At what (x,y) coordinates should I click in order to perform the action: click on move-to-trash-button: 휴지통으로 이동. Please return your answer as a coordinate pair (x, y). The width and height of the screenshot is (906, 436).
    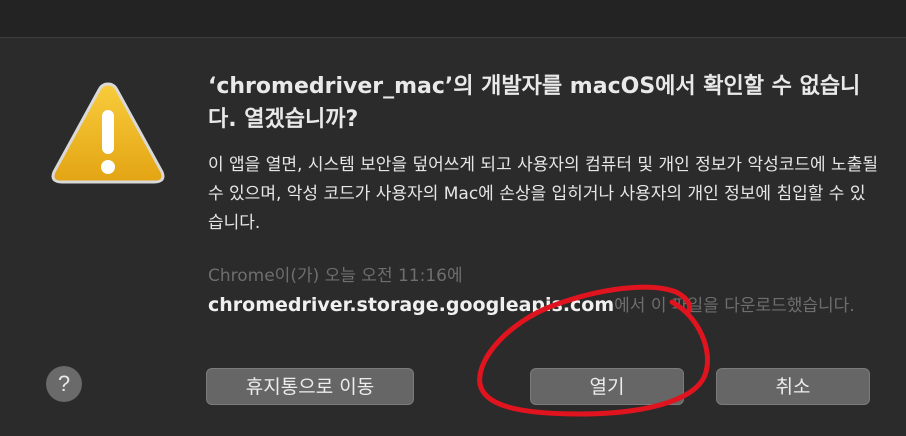
    Looking at the image, I should click on (310, 386).